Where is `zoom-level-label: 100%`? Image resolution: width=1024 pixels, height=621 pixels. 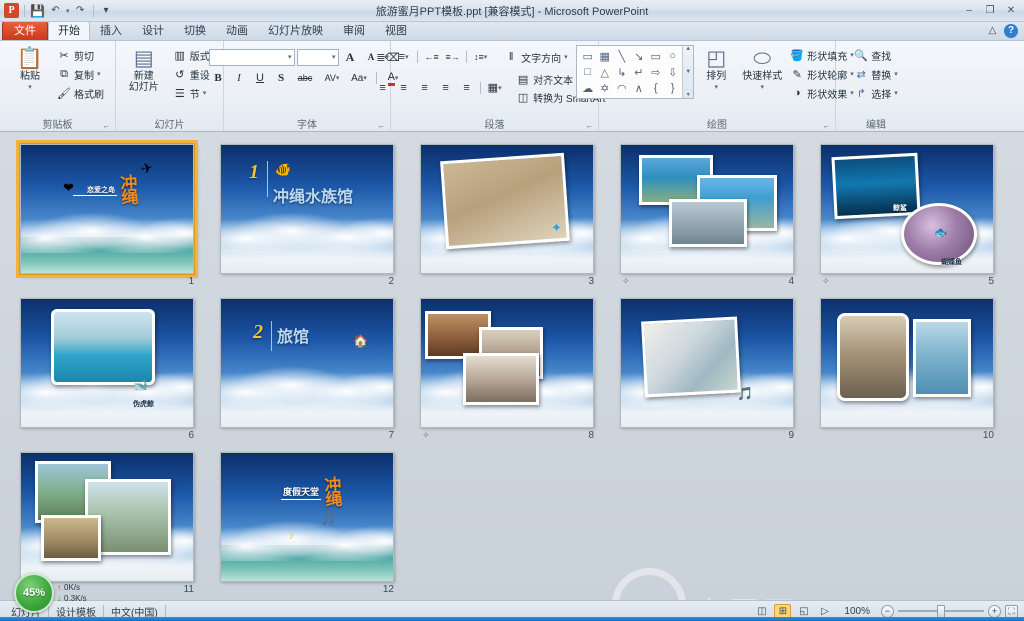
zoom-level-label: 100% is located at coordinates (857, 611).